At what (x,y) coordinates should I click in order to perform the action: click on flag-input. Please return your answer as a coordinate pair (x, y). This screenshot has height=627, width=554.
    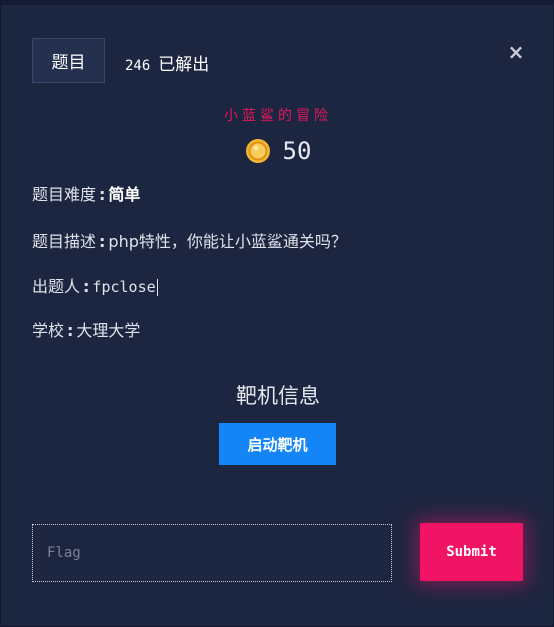
    Looking at the image, I should click on (212, 553).